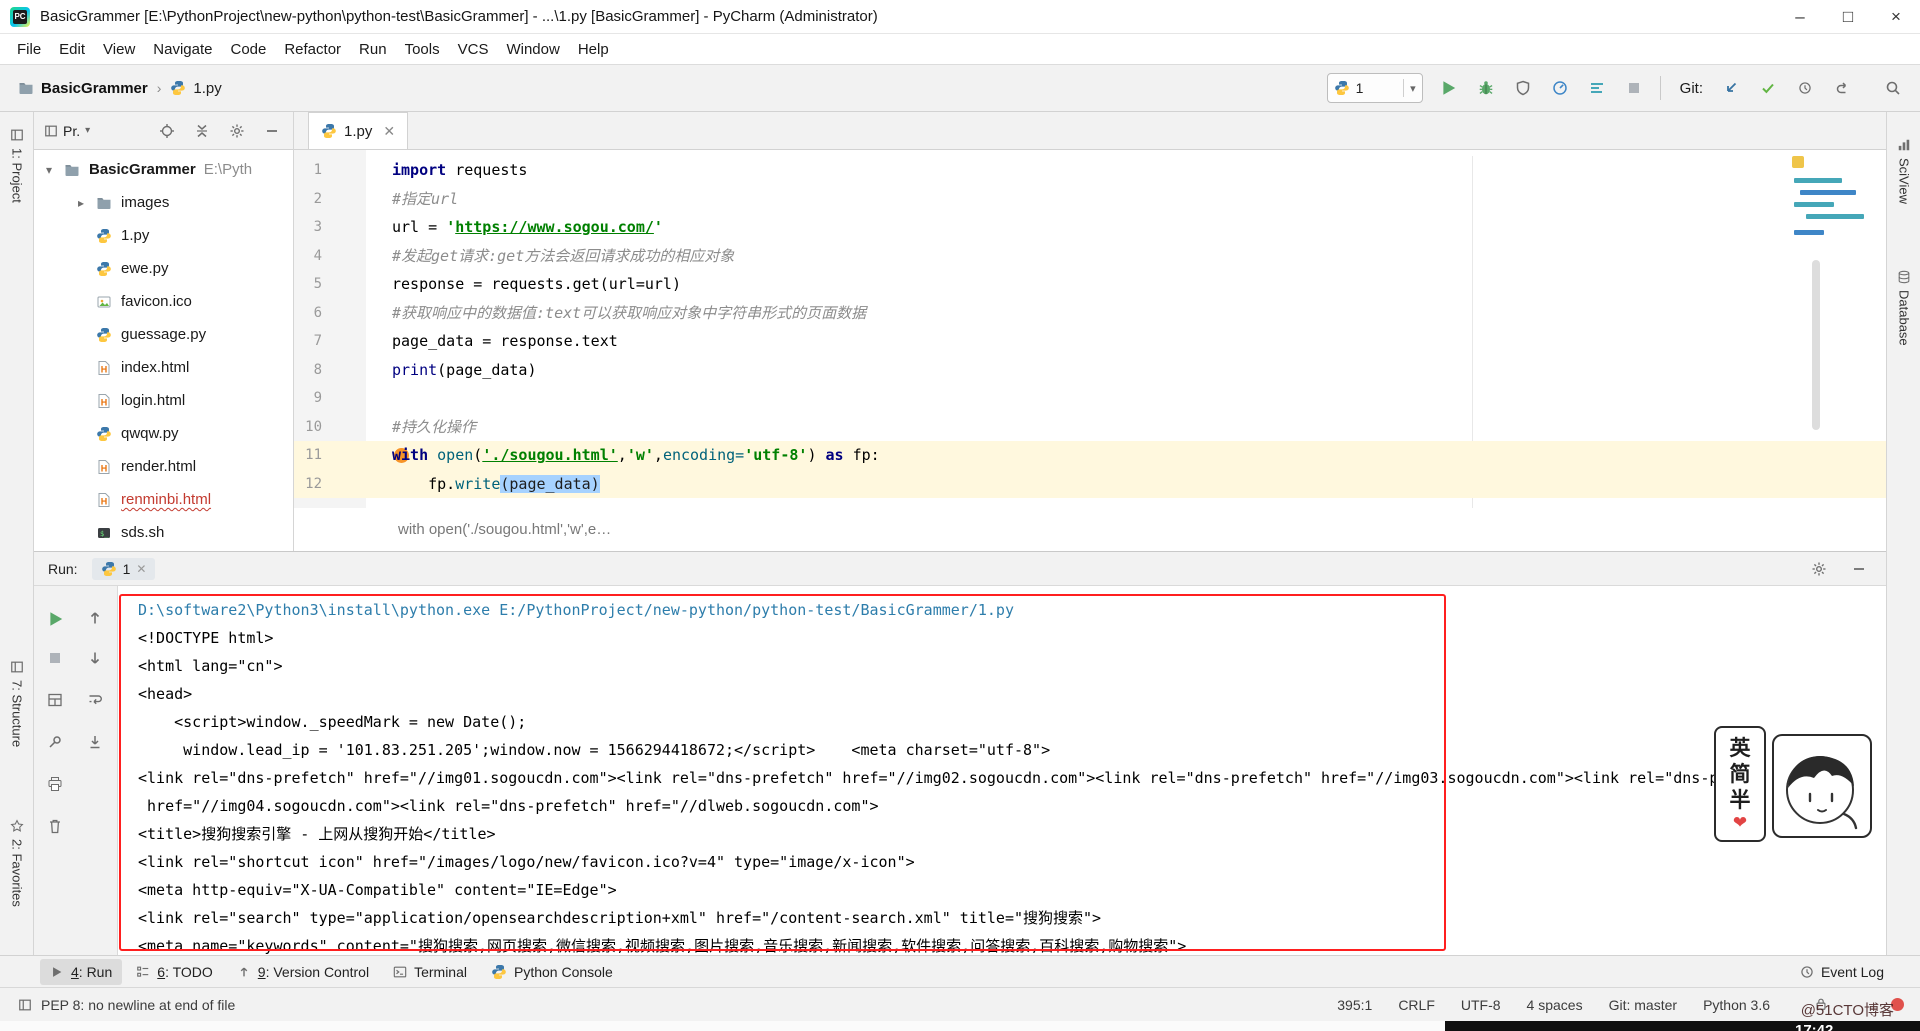  Describe the element at coordinates (163, 400) in the screenshot. I see `tree-item-login-html: Hlogin.html` at that location.